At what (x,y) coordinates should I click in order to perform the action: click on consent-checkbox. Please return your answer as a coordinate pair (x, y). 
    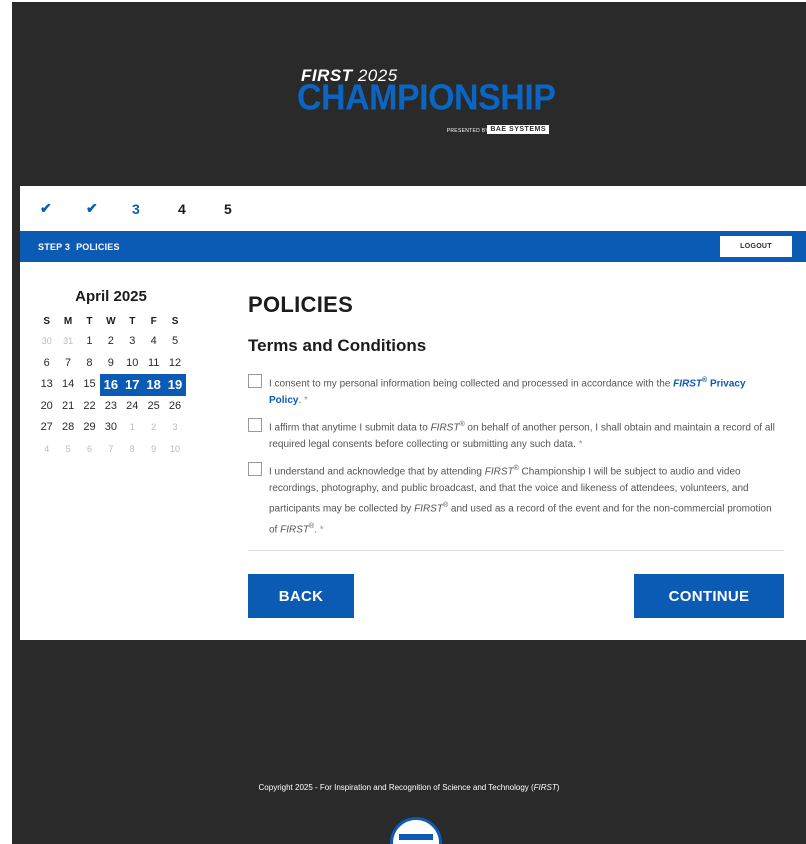
    Looking at the image, I should click on (255, 381).